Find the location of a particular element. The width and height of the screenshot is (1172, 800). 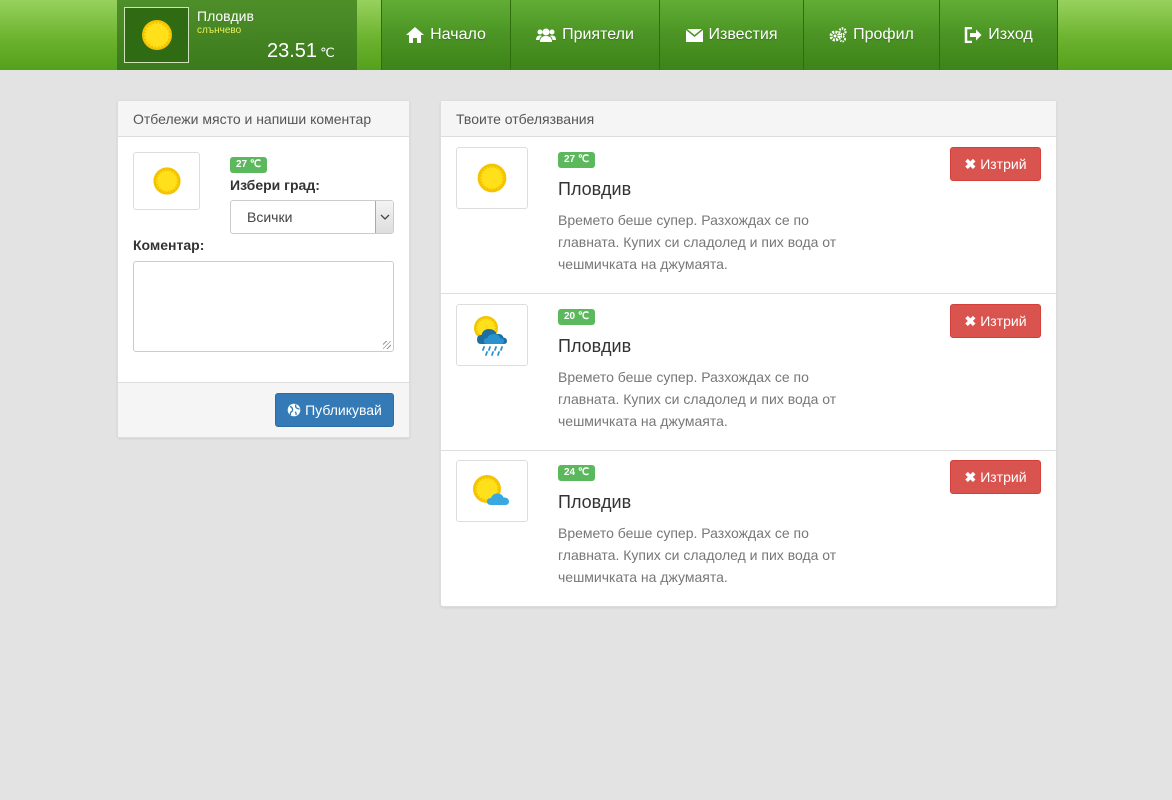

compose-heading: Отбележи място и напиши коментар is located at coordinates (263, 119).